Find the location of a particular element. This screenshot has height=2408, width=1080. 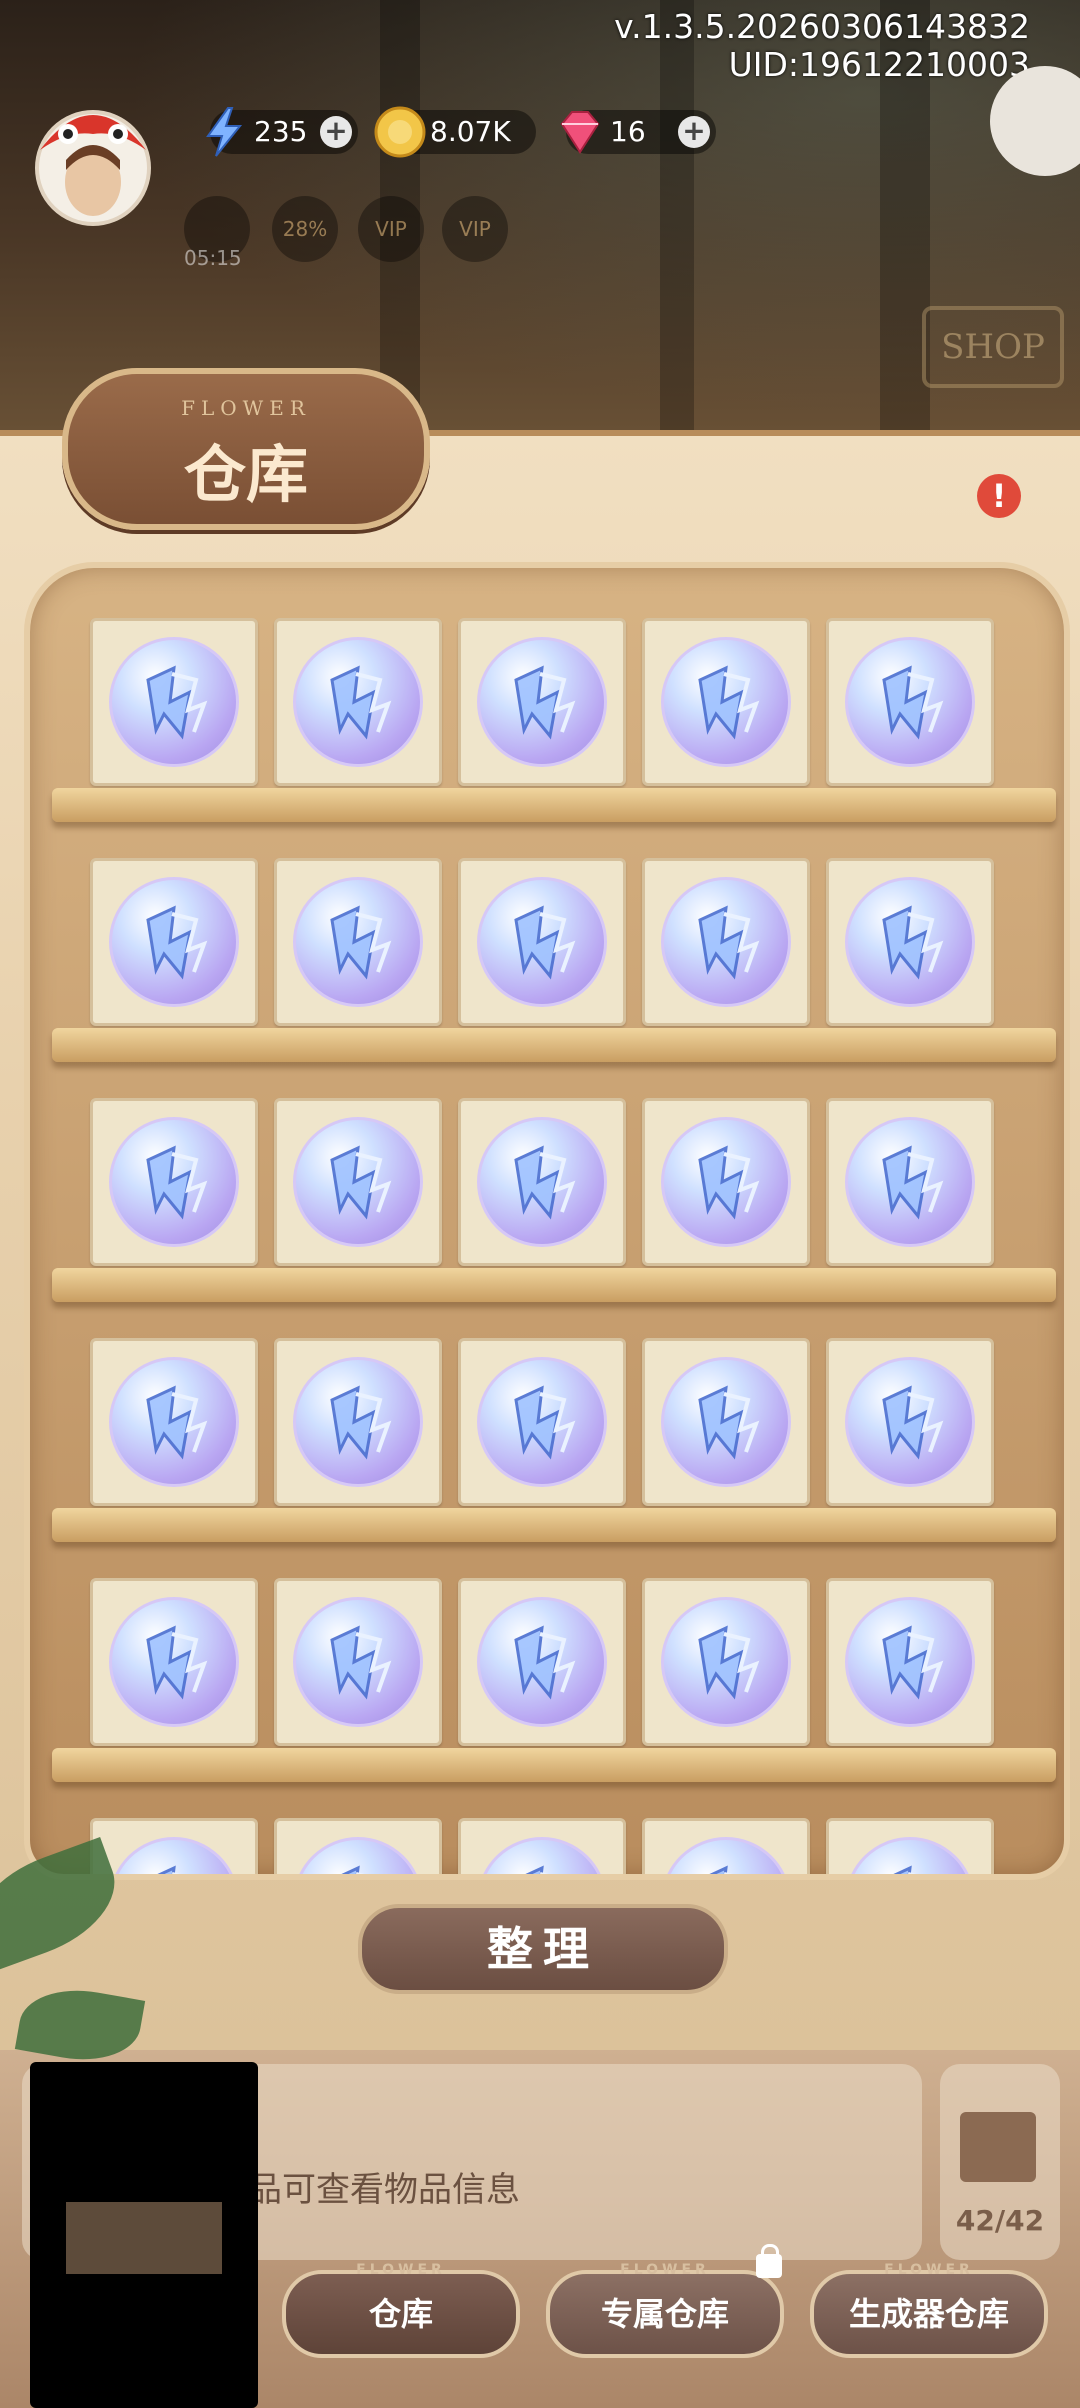

gem-value: 16 is located at coordinates (628, 131).